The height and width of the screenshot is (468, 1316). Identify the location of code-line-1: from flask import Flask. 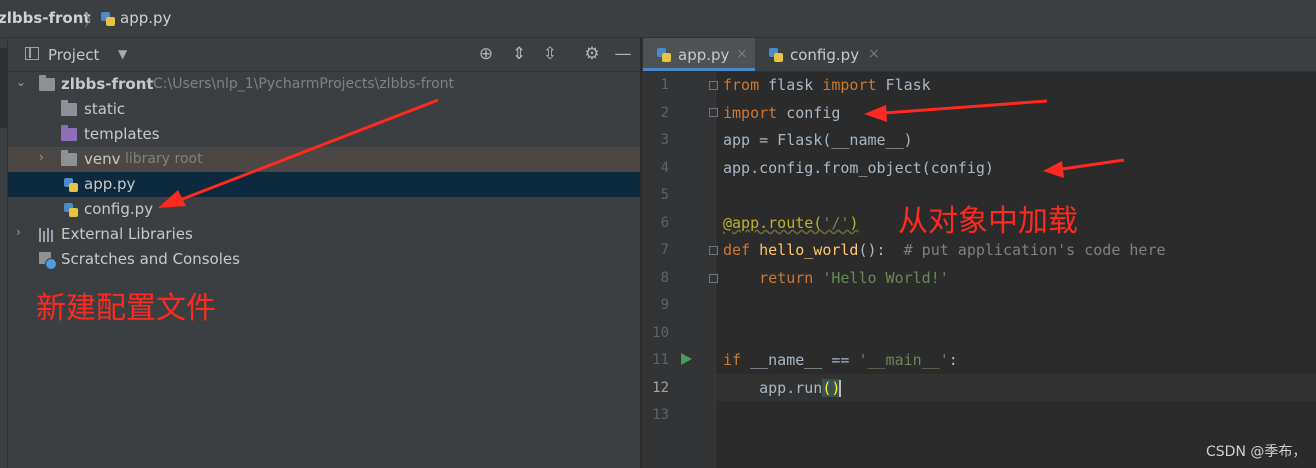
(827, 85).